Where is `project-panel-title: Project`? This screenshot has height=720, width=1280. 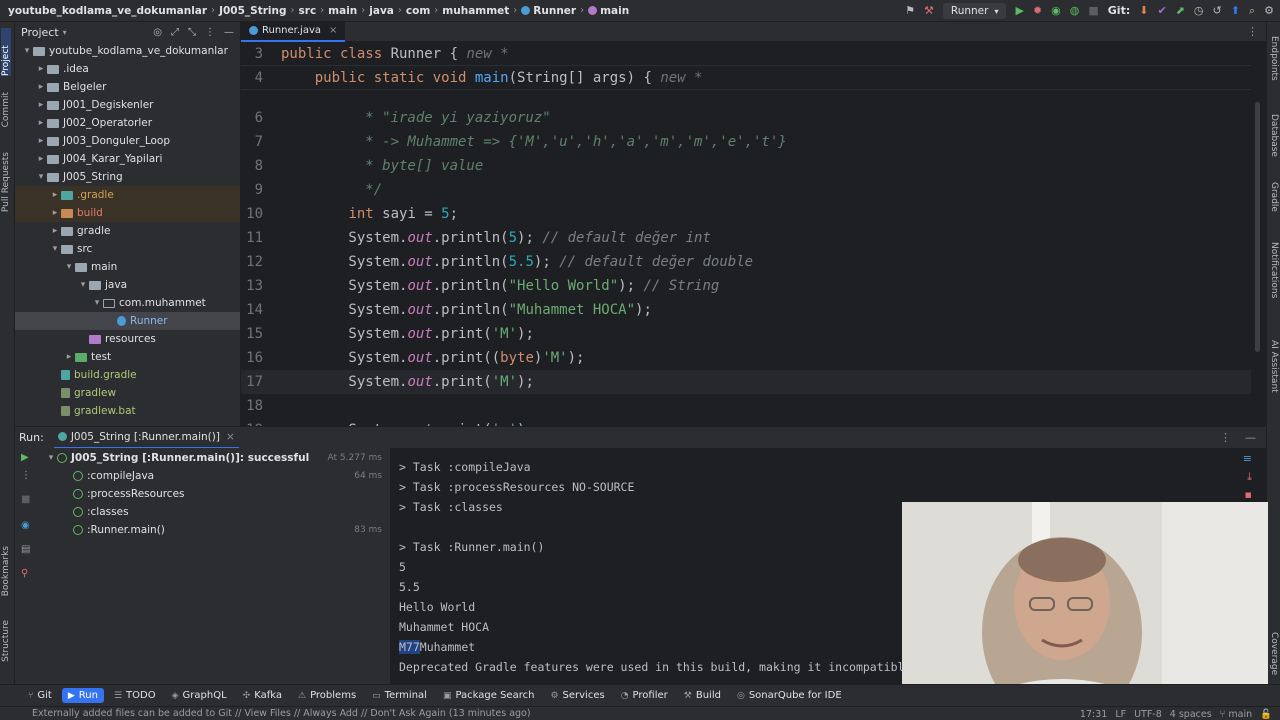 project-panel-title: Project is located at coordinates (40, 32).